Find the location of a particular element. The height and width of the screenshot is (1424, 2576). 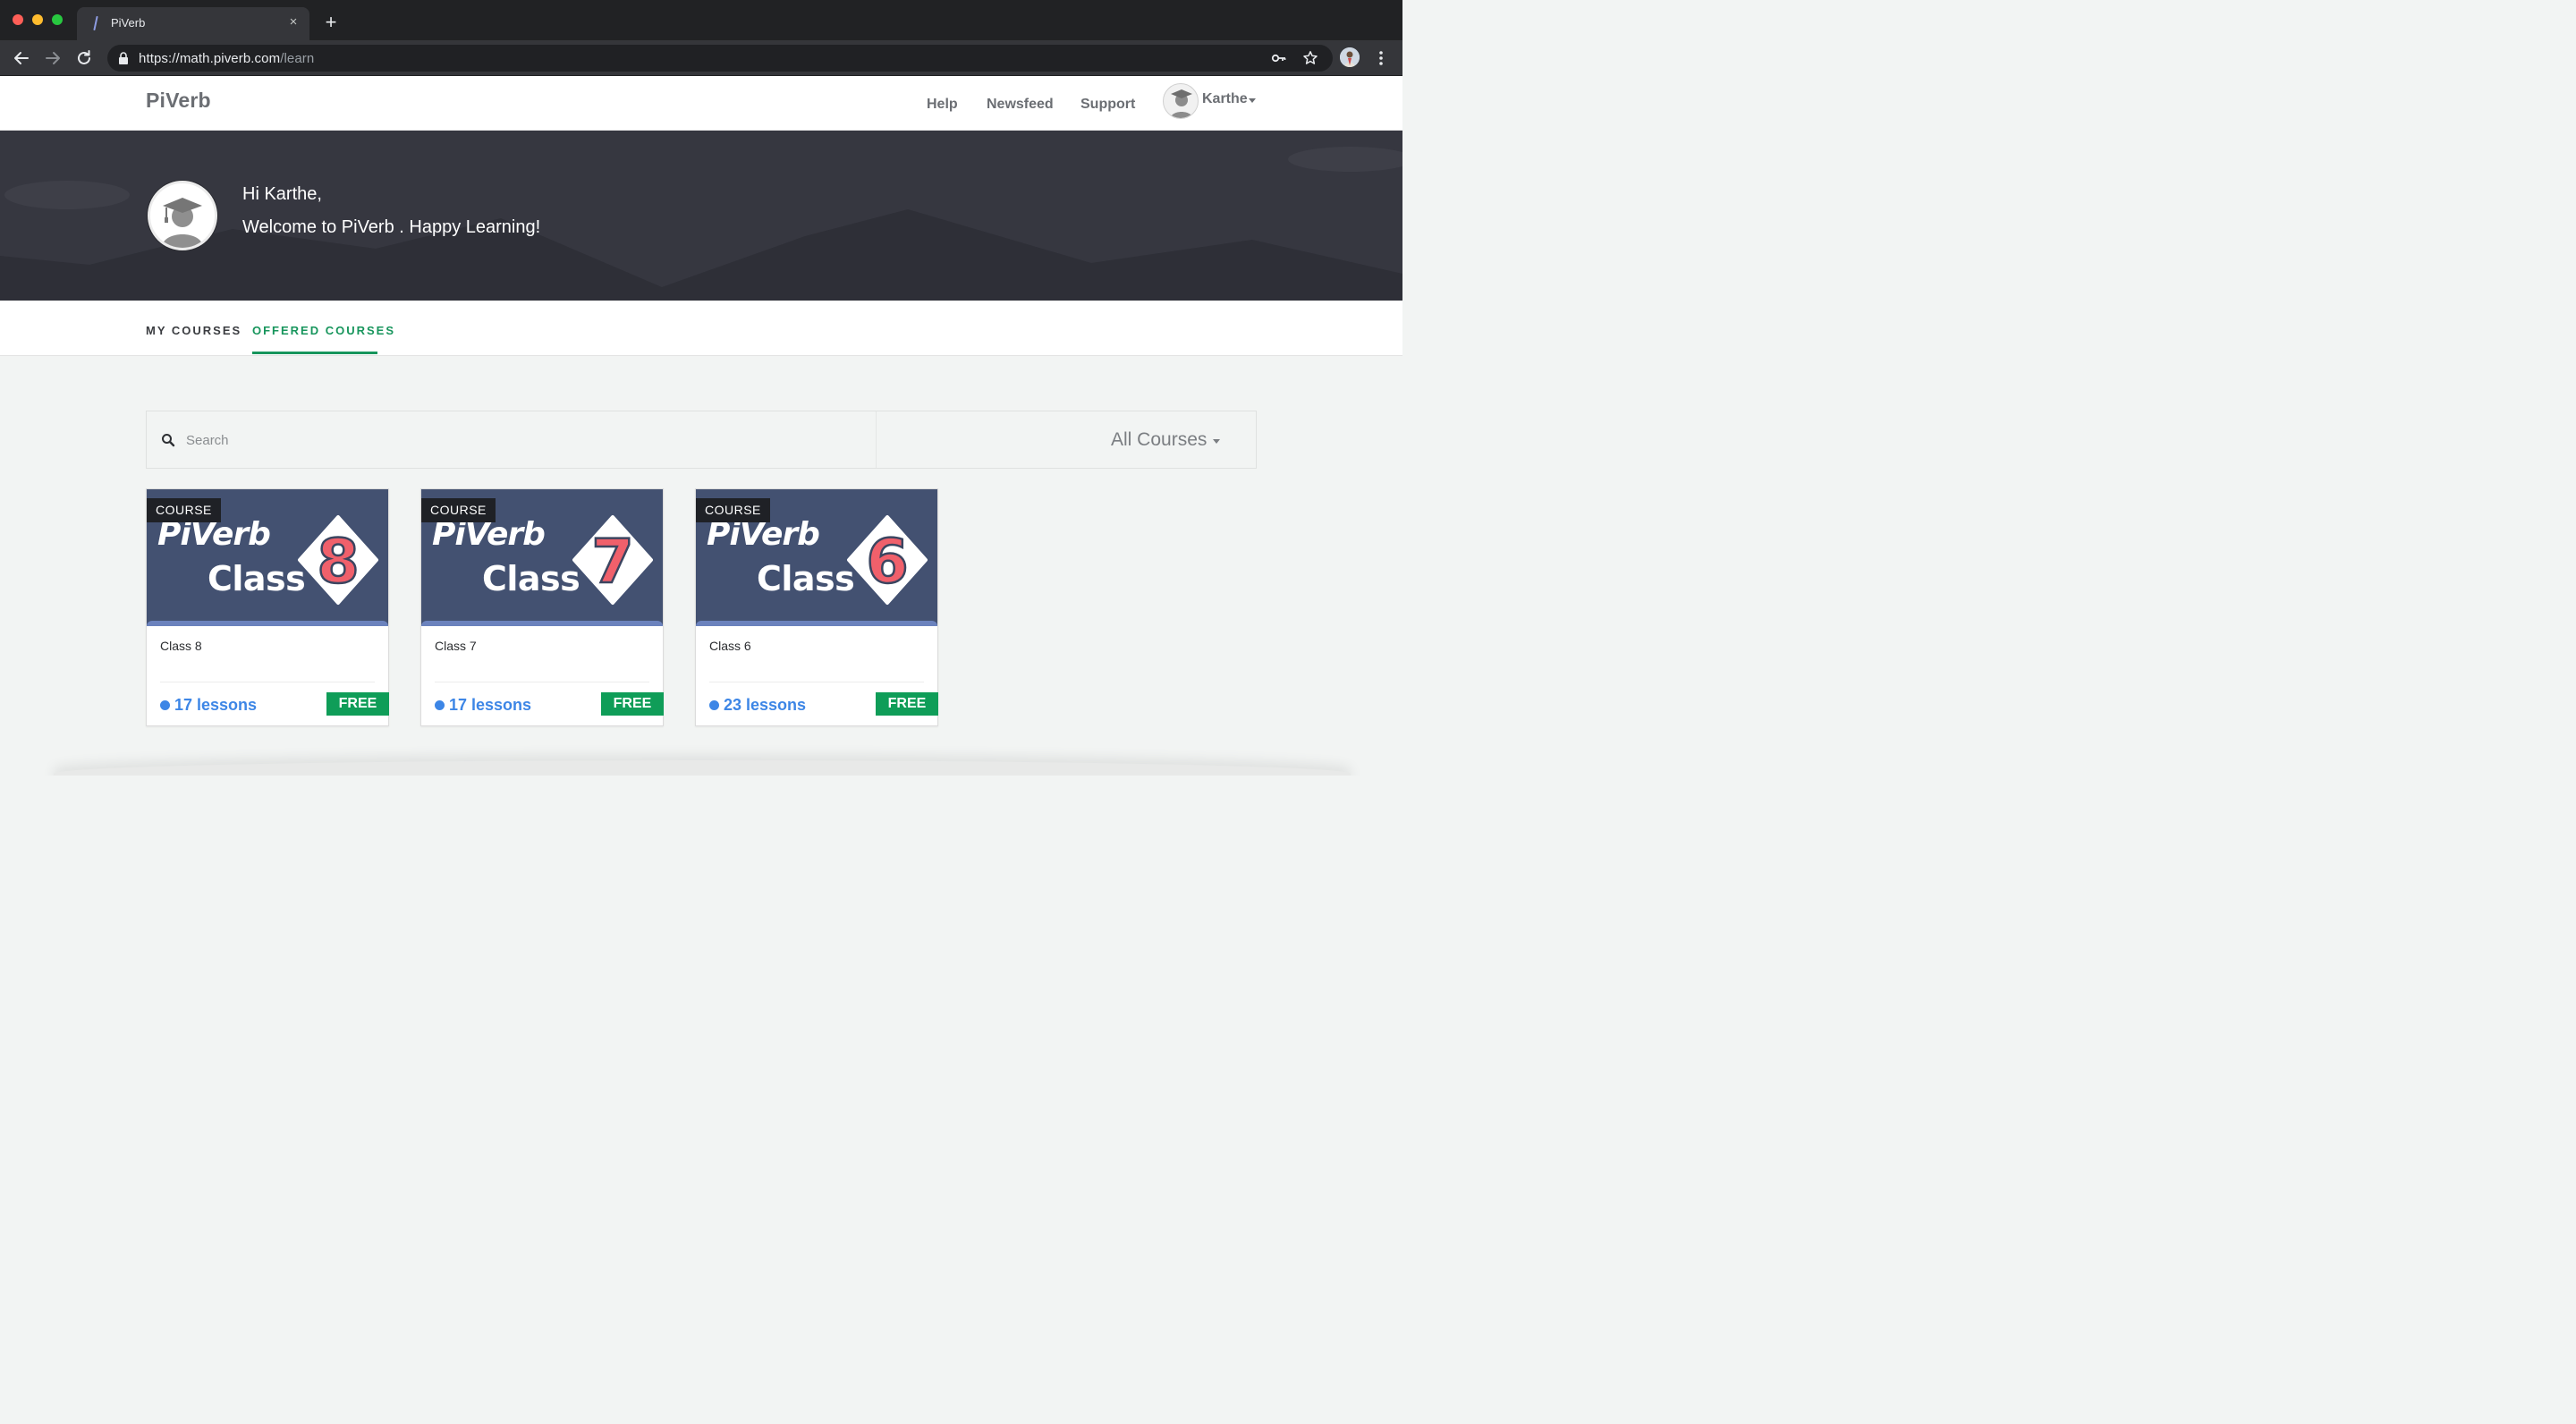

course-filter-dropdown: All Courses is located at coordinates (1159, 440).